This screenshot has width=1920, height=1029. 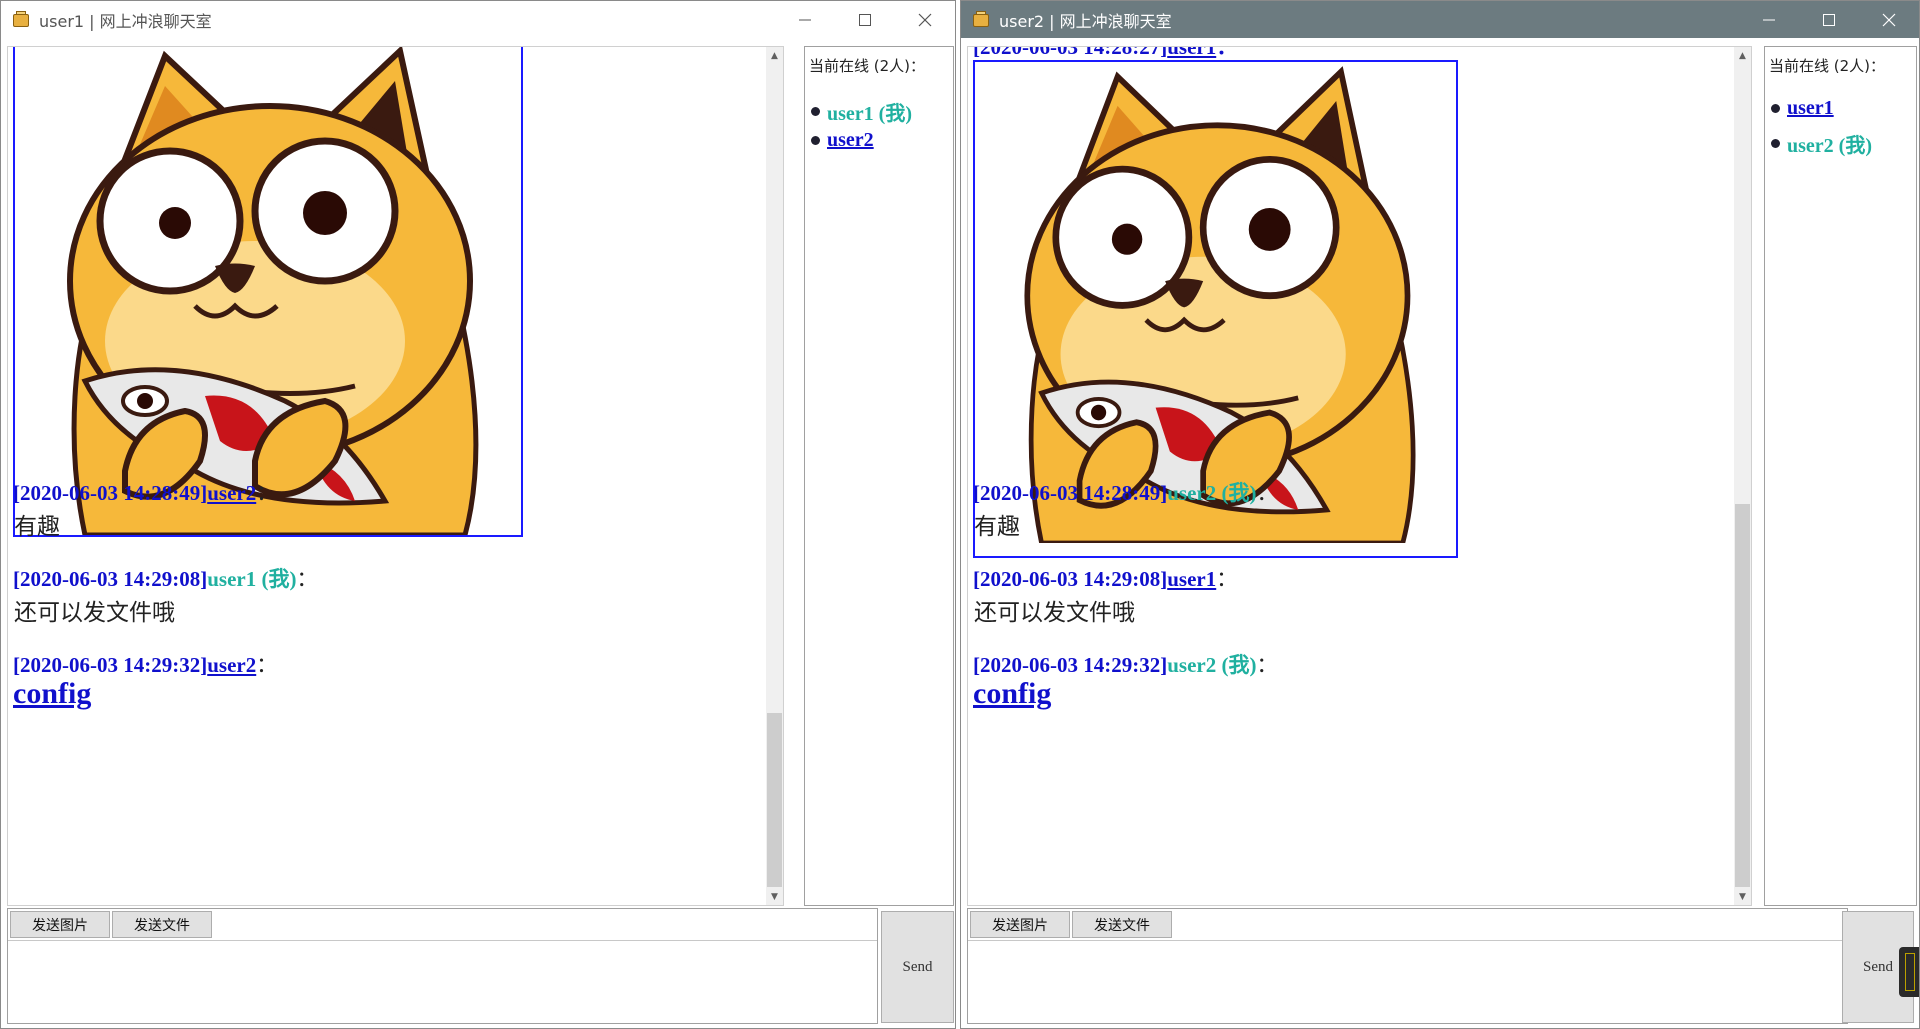 What do you see at coordinates (1840, 476) in the screenshot?
I see `online-users-panel: 当前在线 (2人)： user1 user2 (我)` at bounding box center [1840, 476].